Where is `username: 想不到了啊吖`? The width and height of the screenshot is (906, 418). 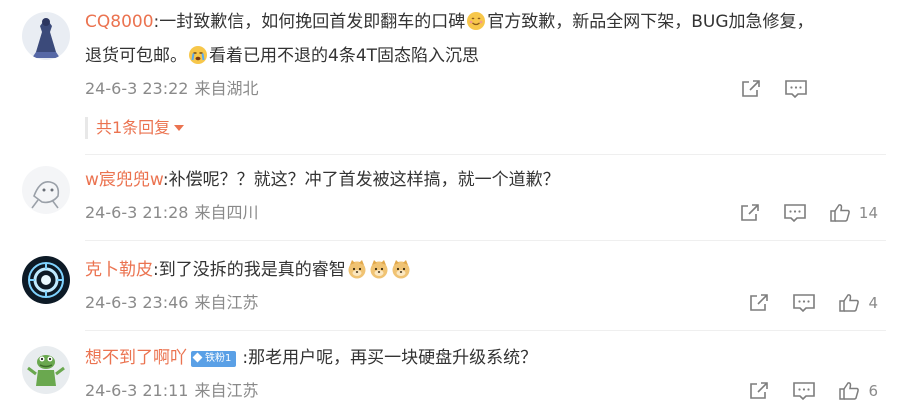
username: 想不到了啊吖 is located at coordinates (136, 358).